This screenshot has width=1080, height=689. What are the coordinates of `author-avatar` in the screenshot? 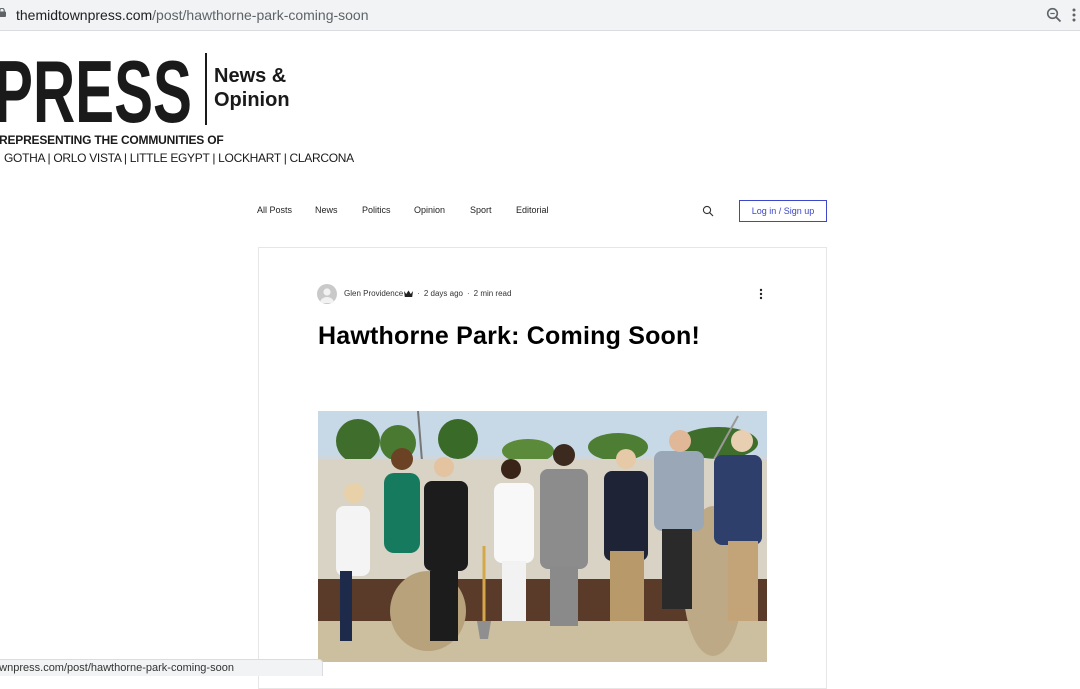 It's located at (327, 294).